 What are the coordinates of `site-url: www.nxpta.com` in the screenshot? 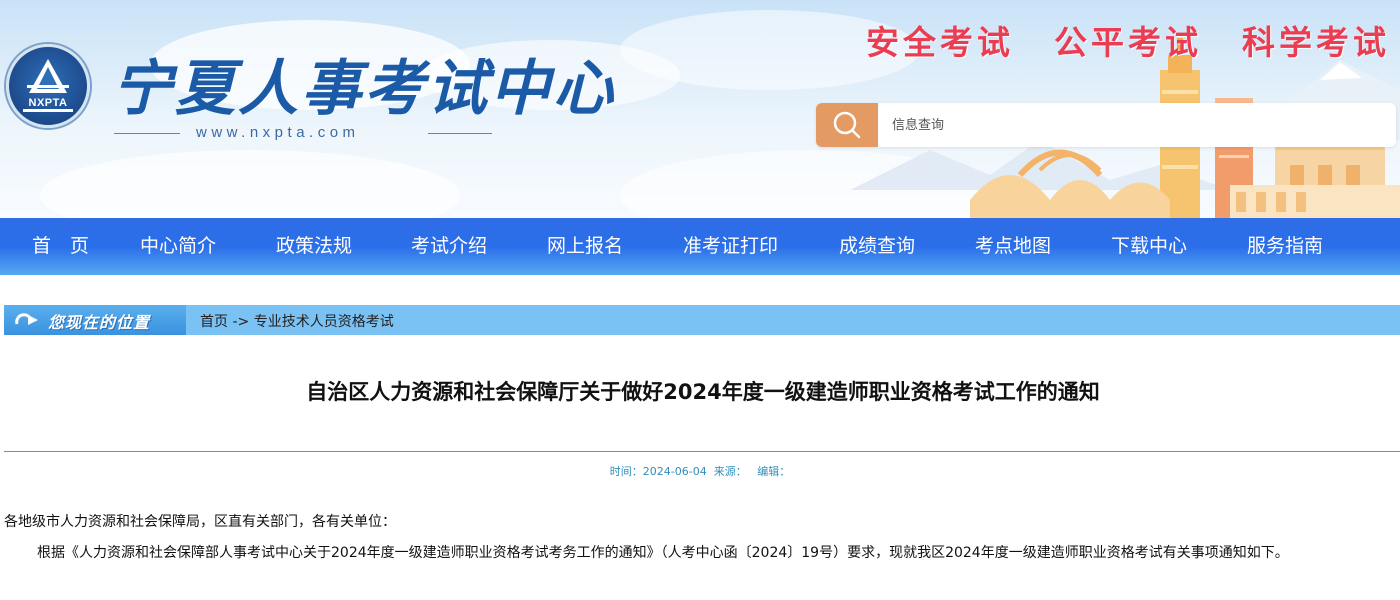 It's located at (278, 132).